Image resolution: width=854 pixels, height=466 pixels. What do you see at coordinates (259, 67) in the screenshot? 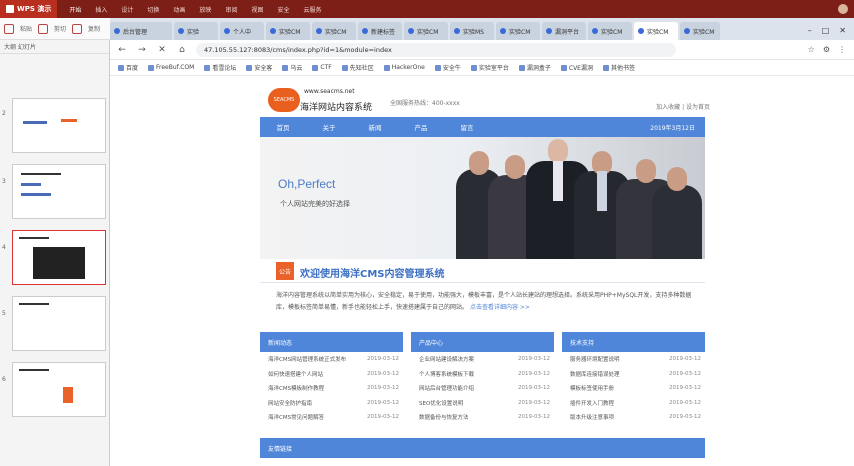
I see `bookmark-item: 安全客` at bounding box center [259, 67].